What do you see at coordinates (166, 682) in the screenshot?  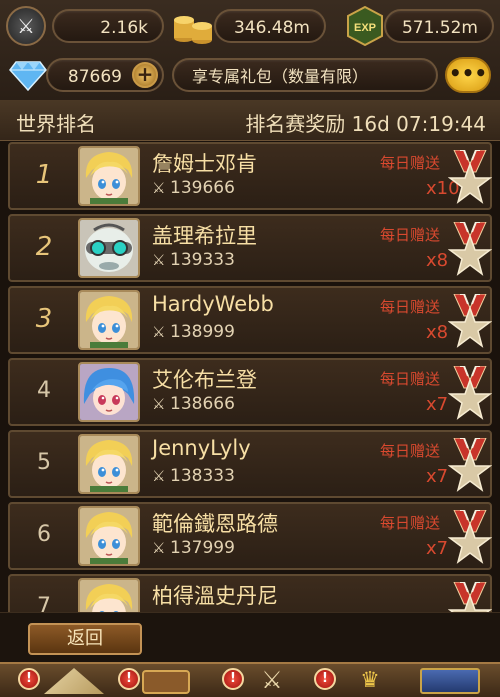 I see `treasure-icon` at bounding box center [166, 682].